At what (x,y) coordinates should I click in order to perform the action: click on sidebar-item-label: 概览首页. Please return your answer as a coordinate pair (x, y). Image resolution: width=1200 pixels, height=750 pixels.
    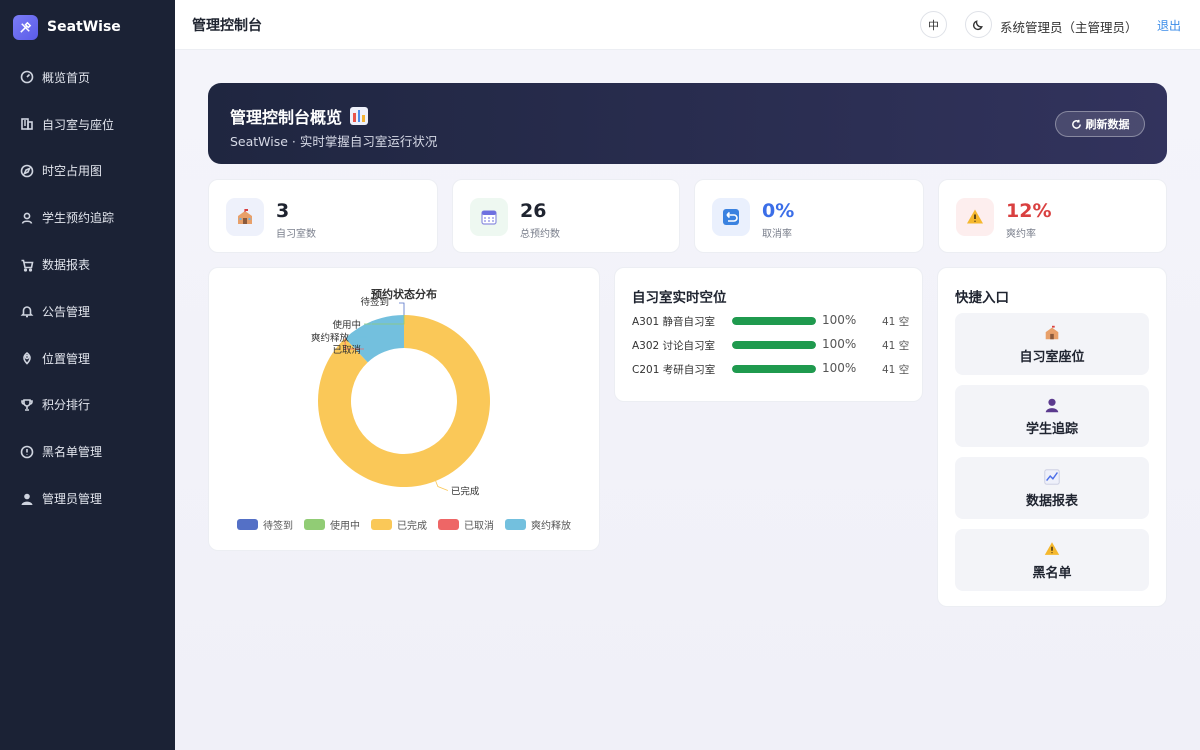
    Looking at the image, I should click on (66, 77).